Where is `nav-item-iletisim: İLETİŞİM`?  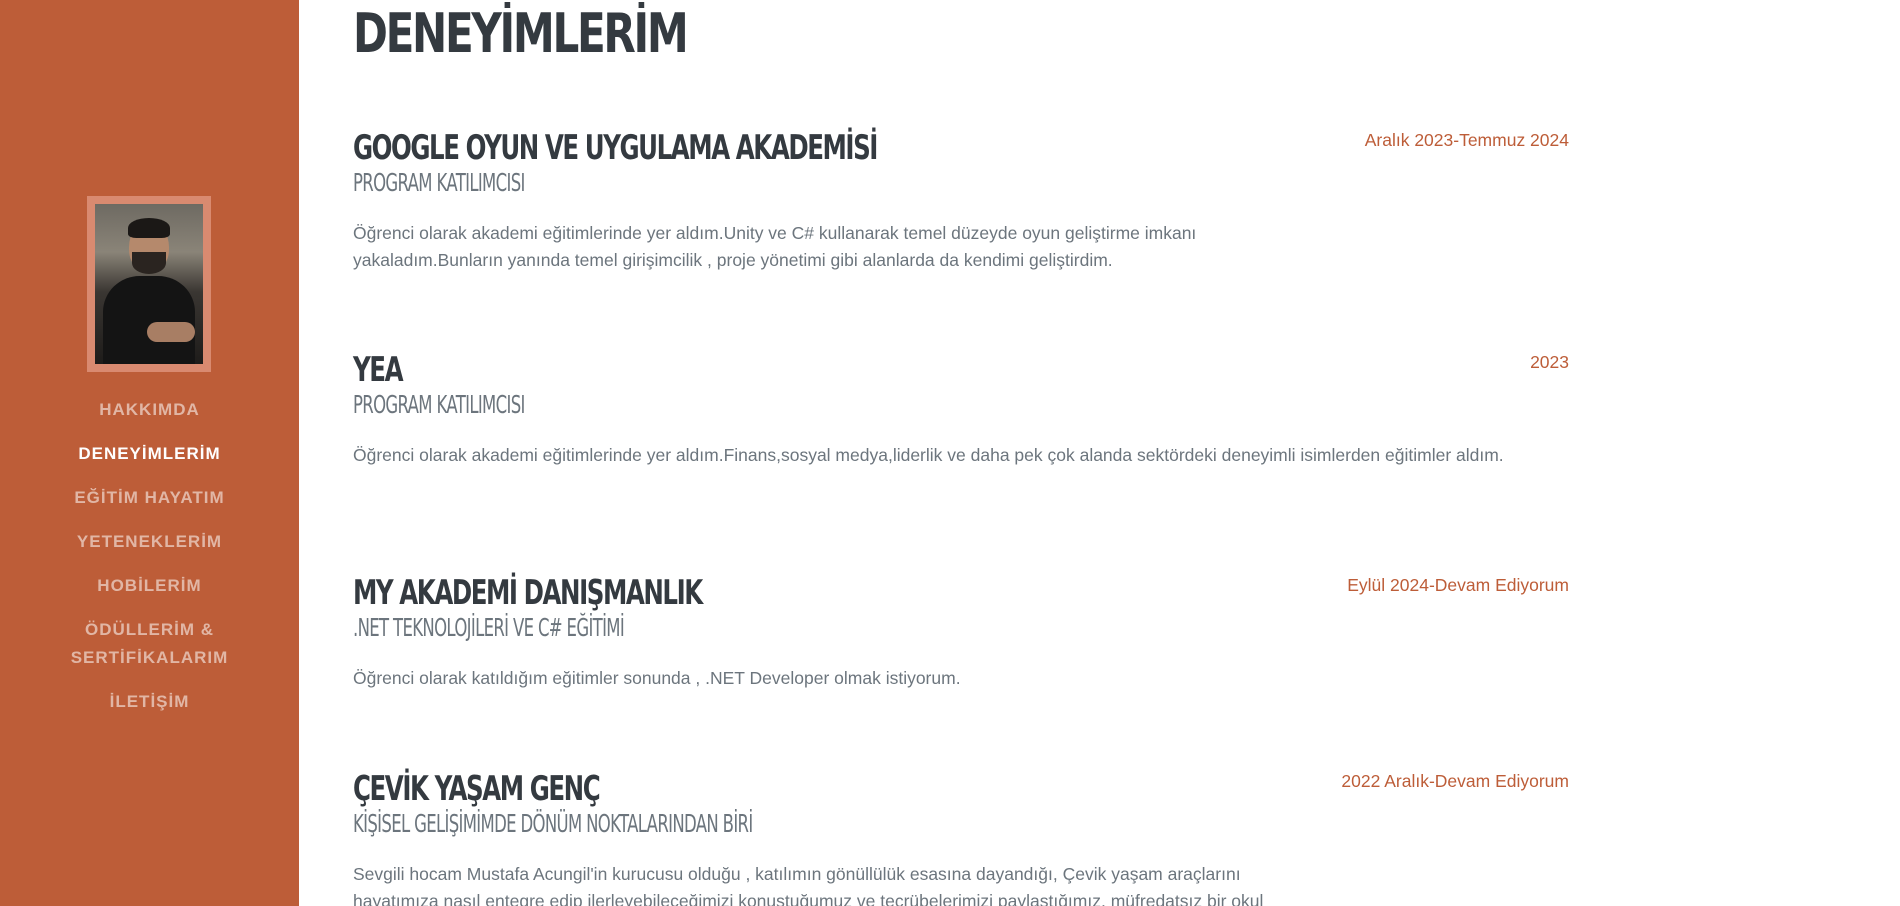 nav-item-iletisim: İLETİŞİM is located at coordinates (149, 702).